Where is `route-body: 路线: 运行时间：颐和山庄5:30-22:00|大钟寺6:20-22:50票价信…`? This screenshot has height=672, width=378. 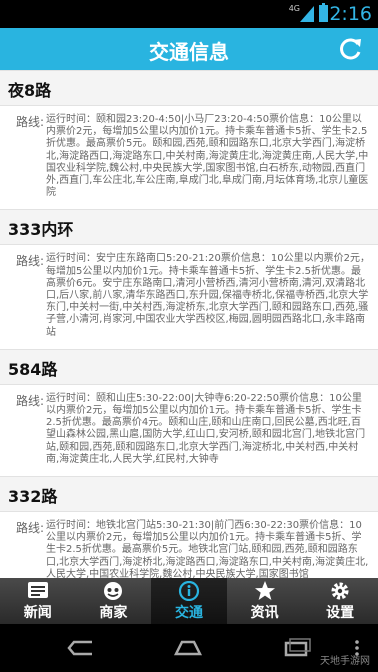 route-body: 路线: 运行时间：颐和山庄5:30-22:00|大钟寺6:20-22:50票价信… is located at coordinates (189, 430).